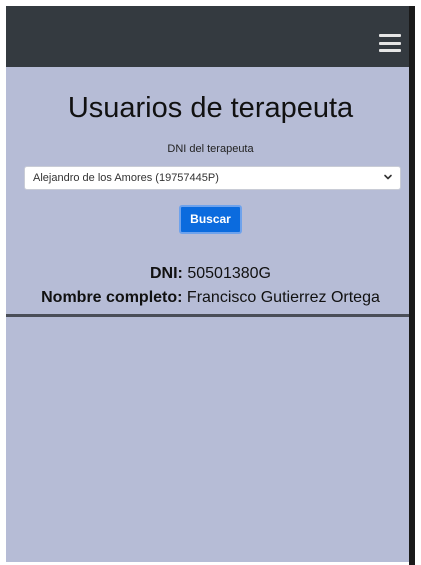 The height and width of the screenshot is (565, 421). Describe the element at coordinates (210, 149) in the screenshot. I see `dni-label: DNI del terapeuta` at that location.